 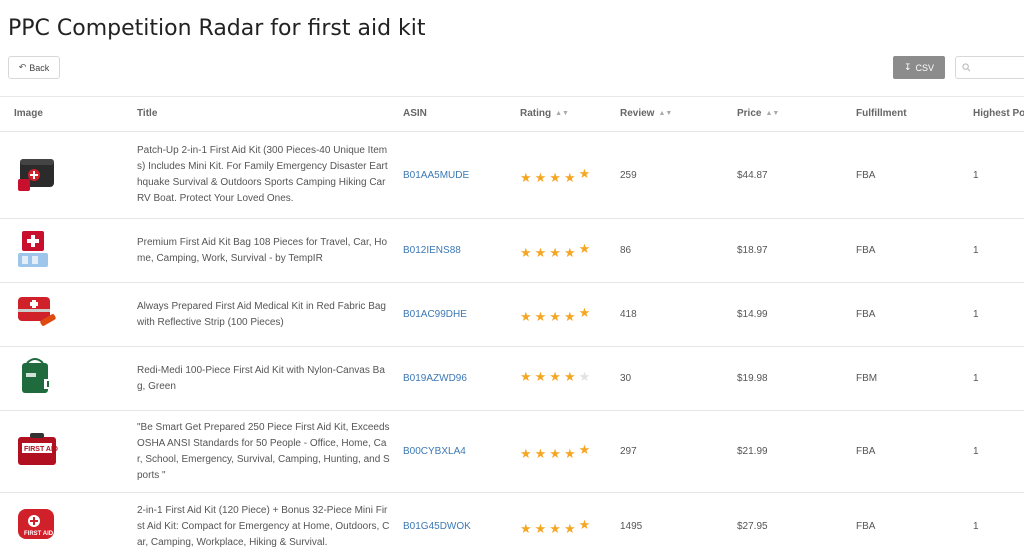 I want to click on back-button: ↶ Back, so click(x=34, y=67).